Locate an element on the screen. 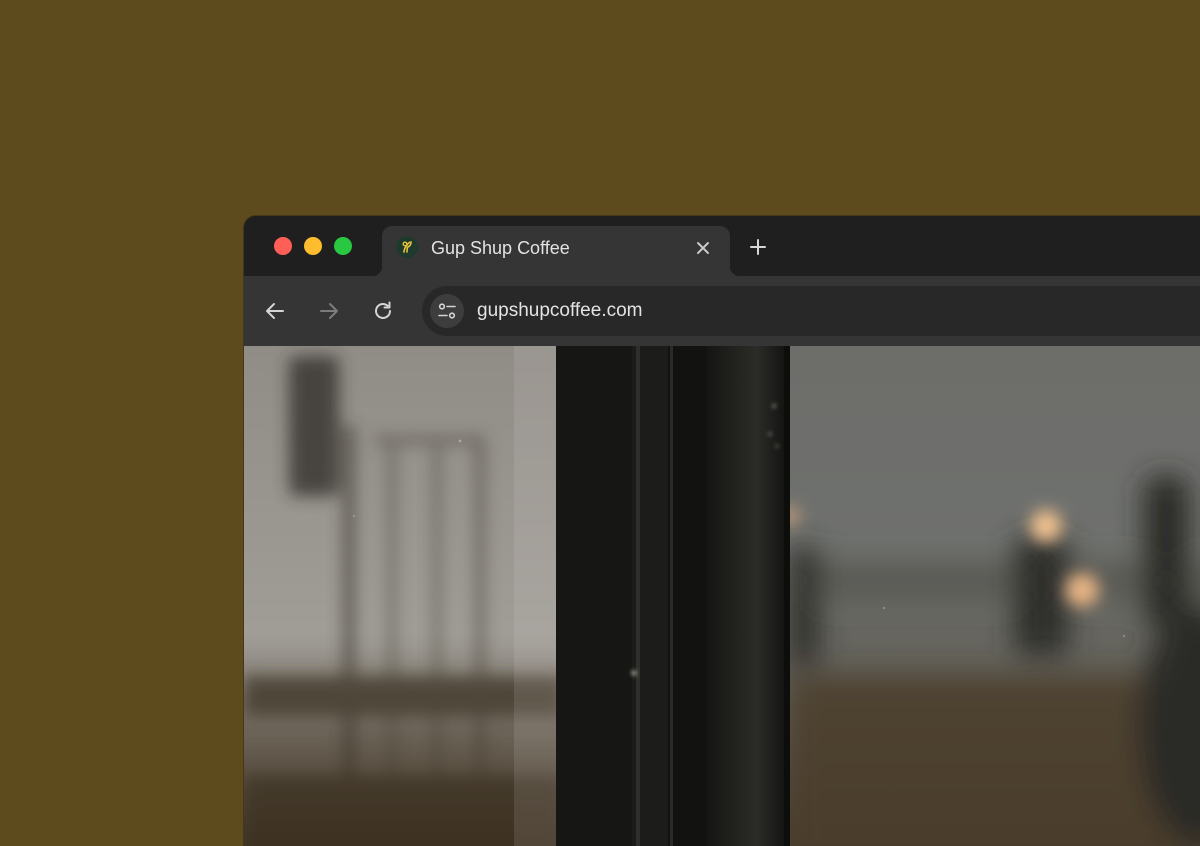 The height and width of the screenshot is (846, 1200). toolbar: gupshupcoffee.com is located at coordinates (722, 311).